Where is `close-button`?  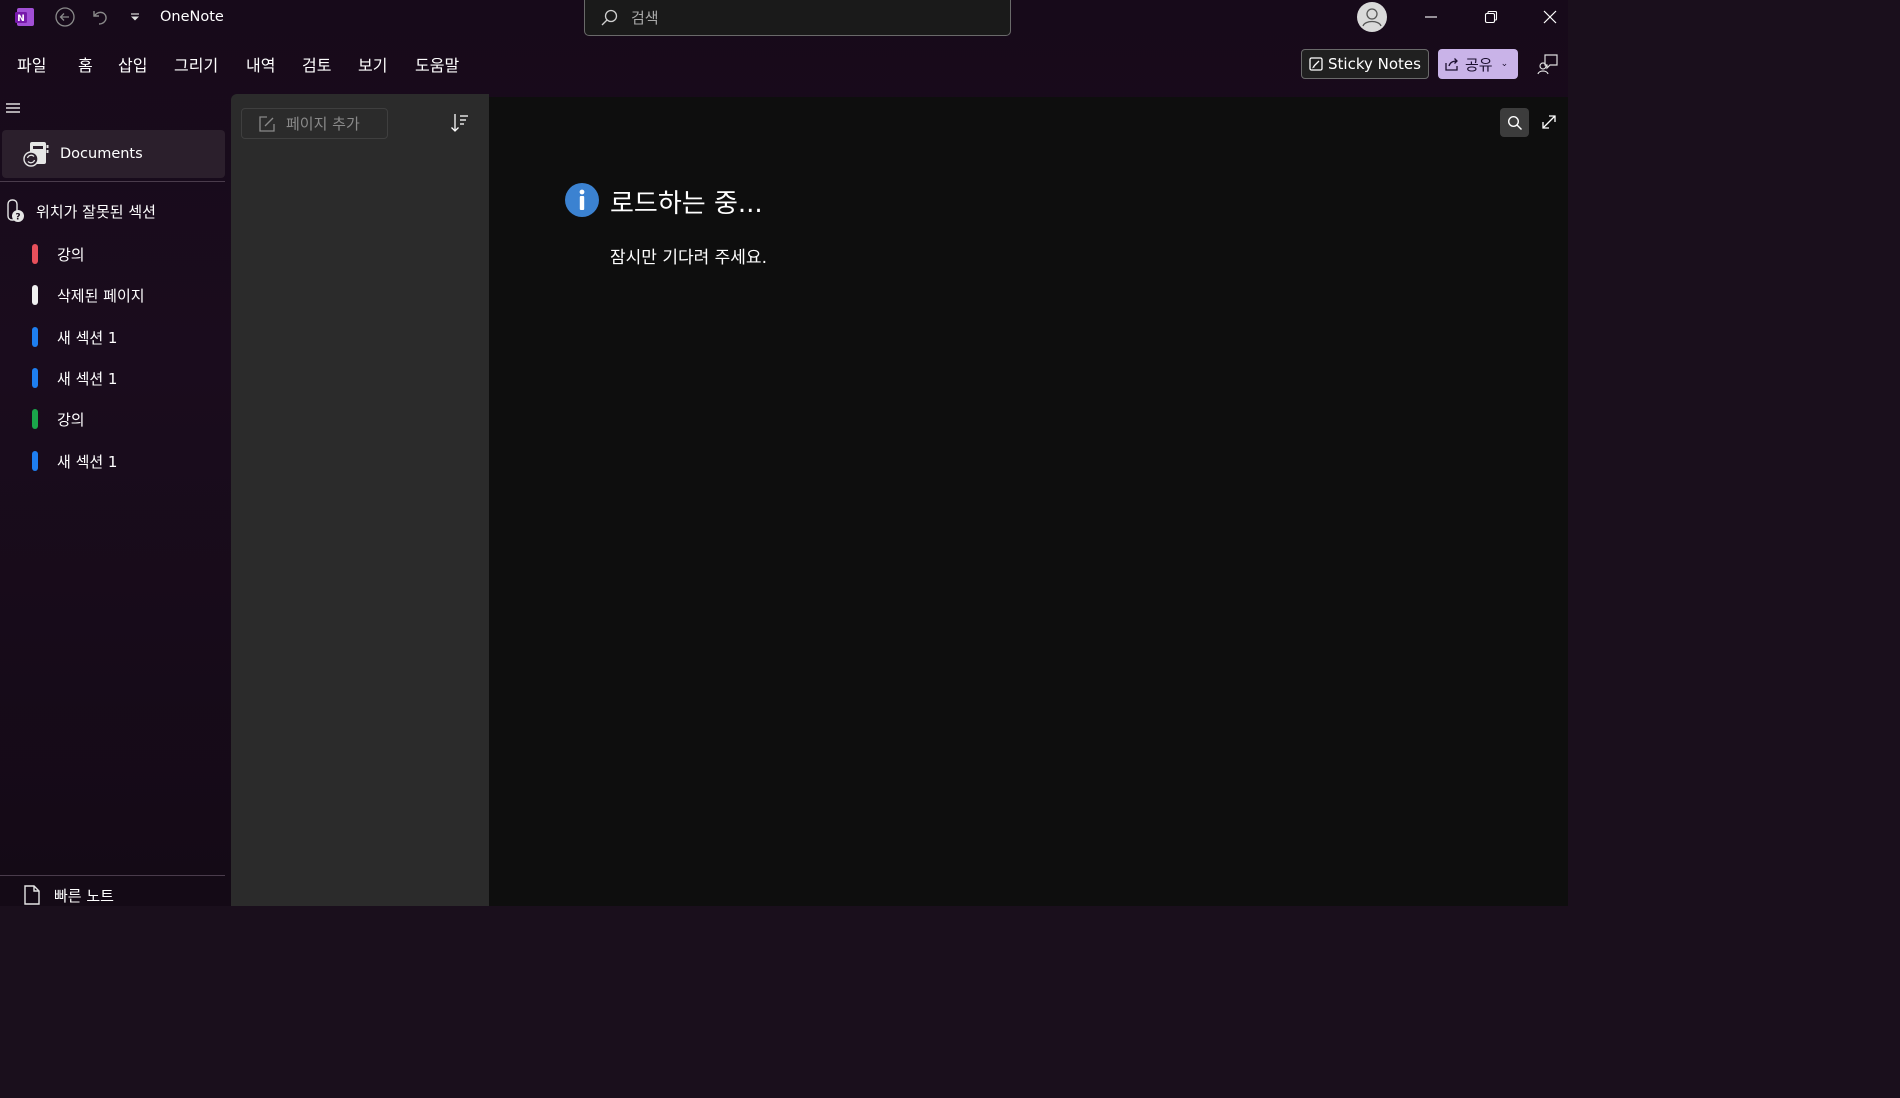
close-button is located at coordinates (1550, 17).